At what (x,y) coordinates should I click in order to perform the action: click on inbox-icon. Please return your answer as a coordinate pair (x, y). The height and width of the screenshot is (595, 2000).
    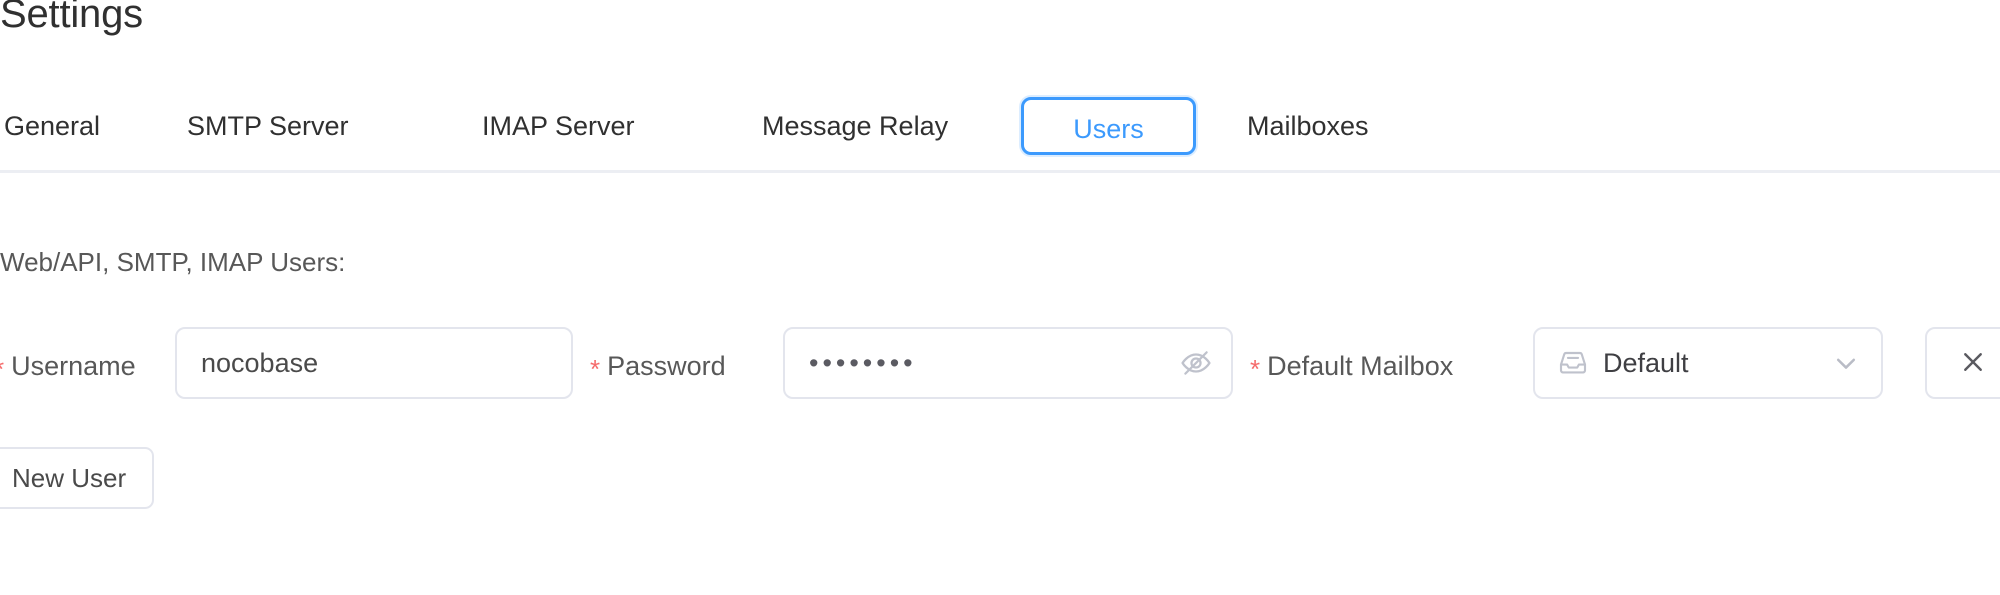
    Looking at the image, I should click on (1573, 363).